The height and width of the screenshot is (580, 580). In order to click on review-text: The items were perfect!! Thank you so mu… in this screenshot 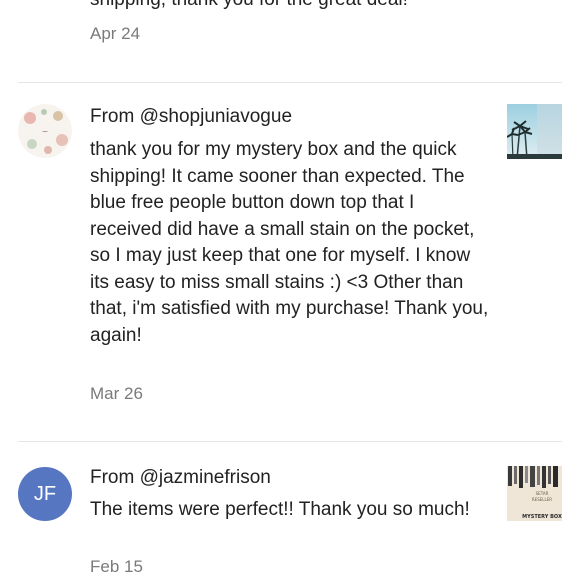, I will do `click(280, 509)`.